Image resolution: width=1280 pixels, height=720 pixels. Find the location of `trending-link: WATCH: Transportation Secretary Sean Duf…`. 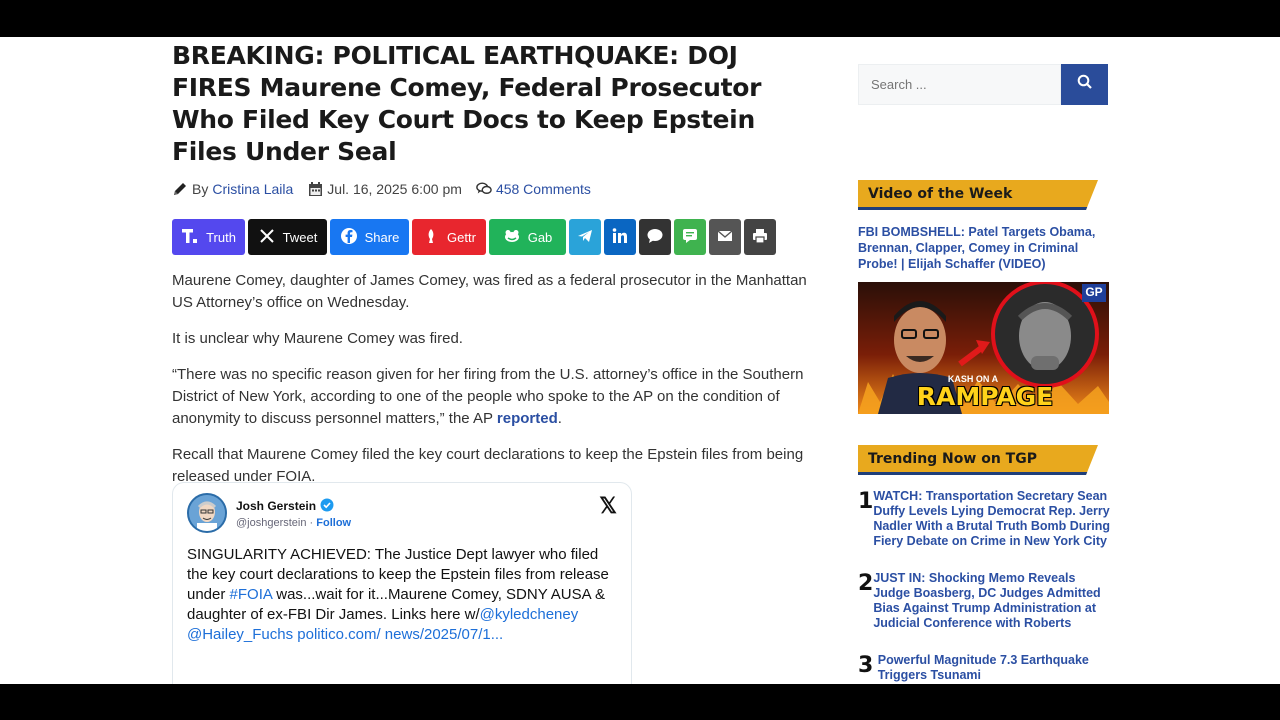

trending-link: WATCH: Transportation Secretary Sean Duf… is located at coordinates (991, 519).